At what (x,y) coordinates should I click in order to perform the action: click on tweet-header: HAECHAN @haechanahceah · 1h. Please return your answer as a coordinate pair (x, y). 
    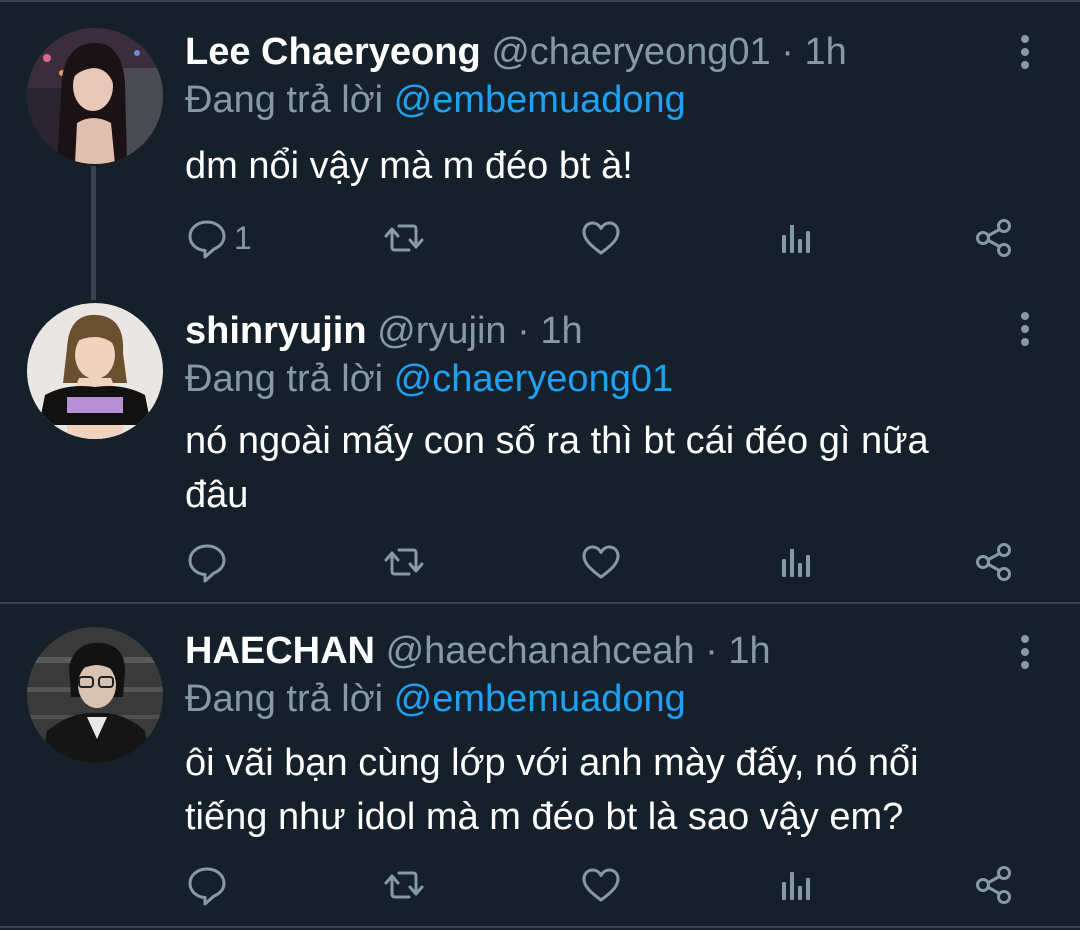
    Looking at the image, I should click on (478, 651).